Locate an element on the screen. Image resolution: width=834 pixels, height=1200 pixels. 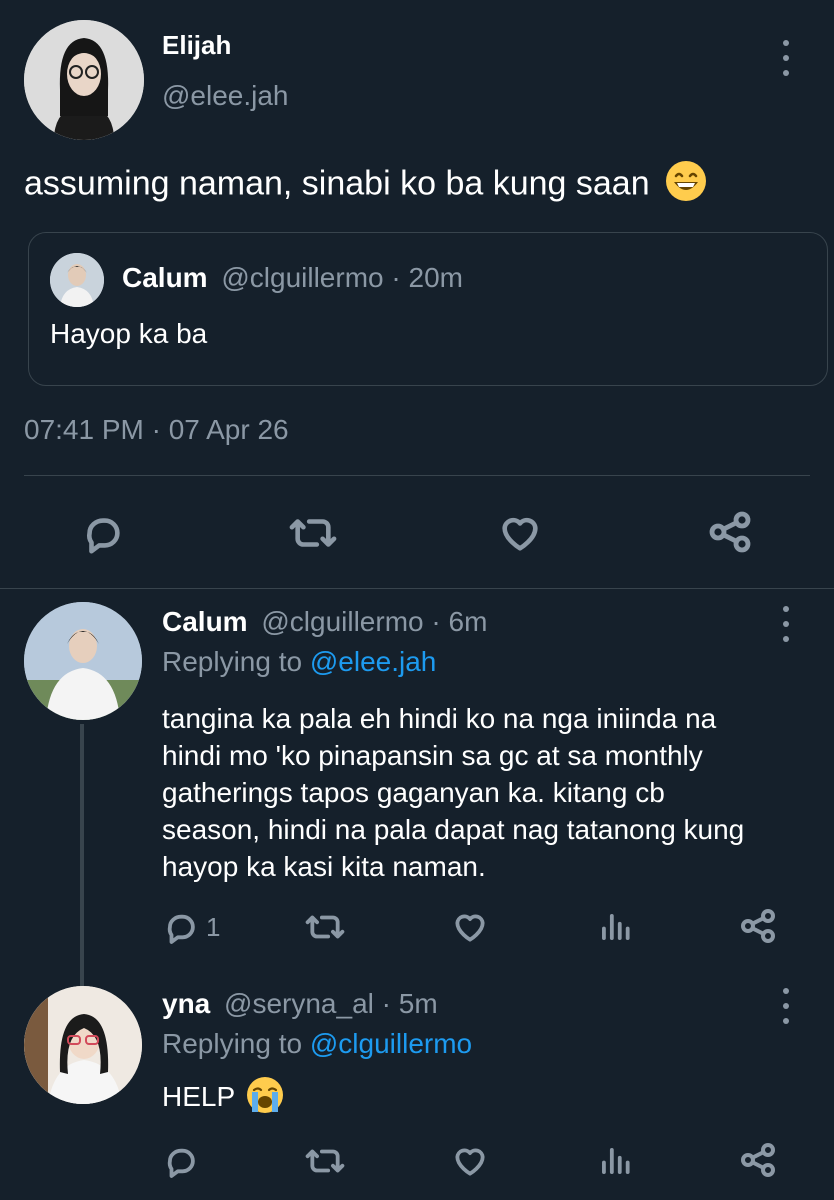
replying-to: Replying to @clguillermo is located at coordinates (317, 1044).